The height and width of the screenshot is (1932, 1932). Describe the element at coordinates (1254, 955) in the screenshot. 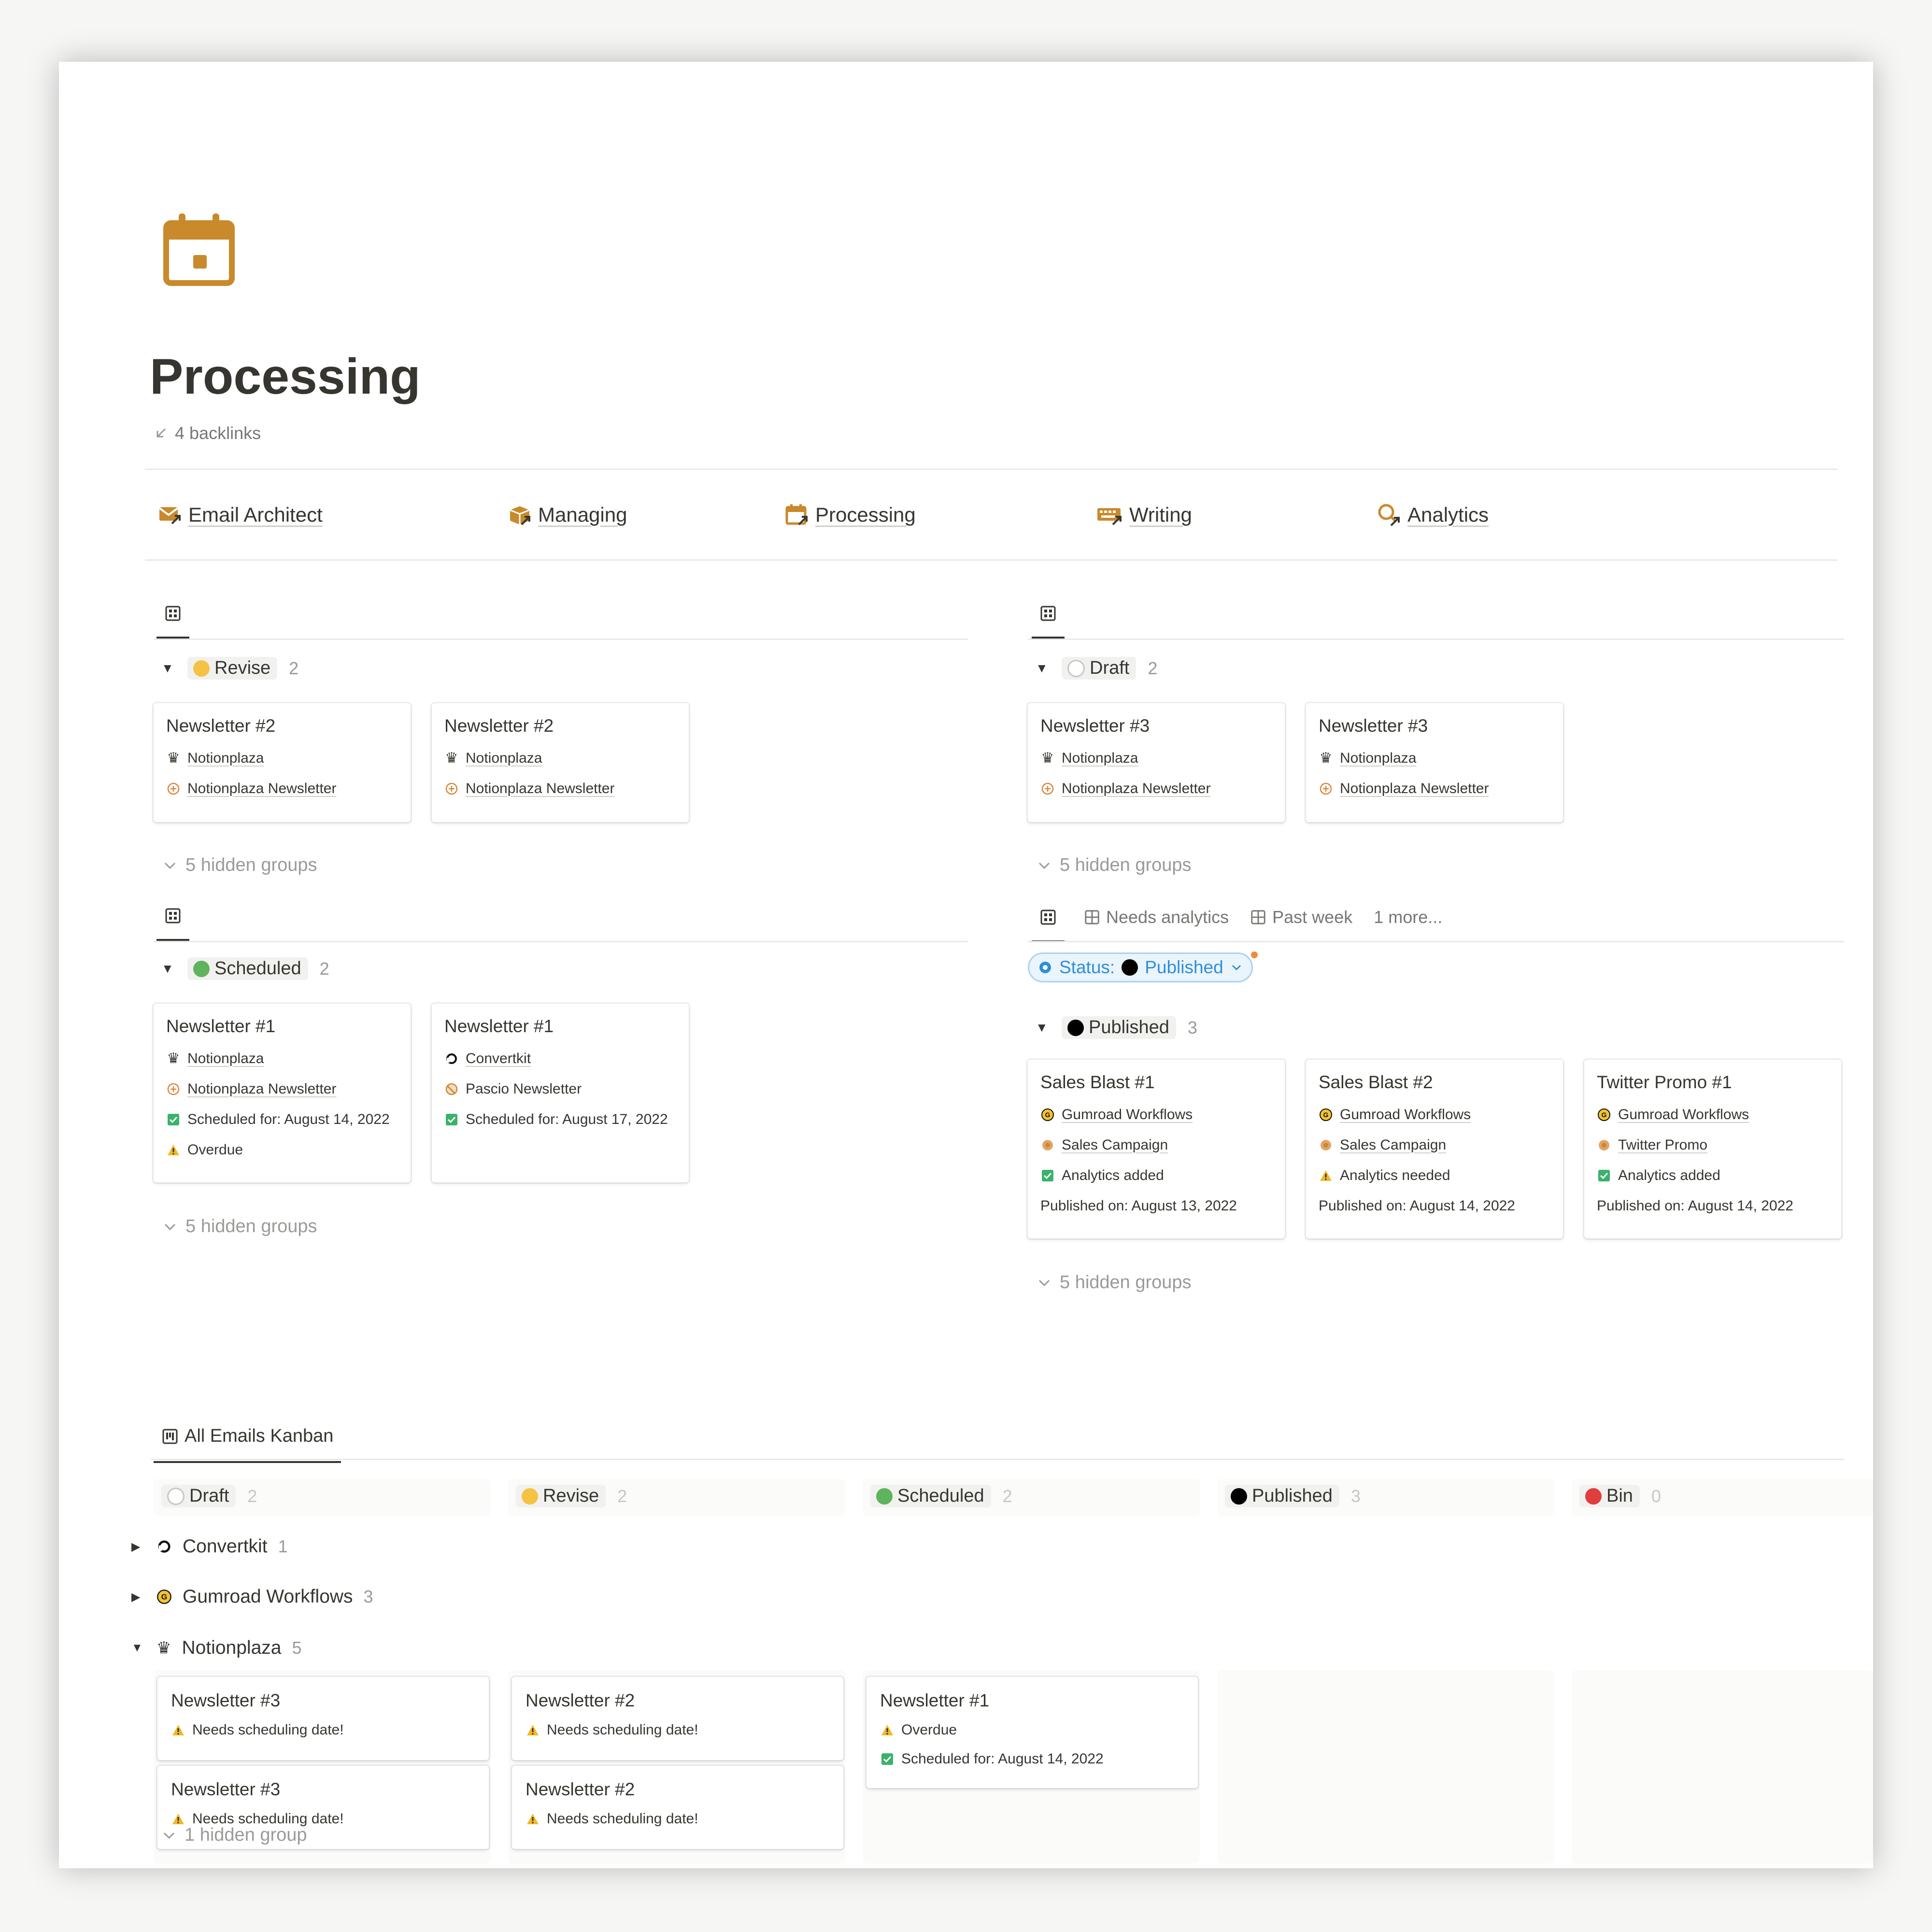

I see `filter-indicator-dot` at that location.